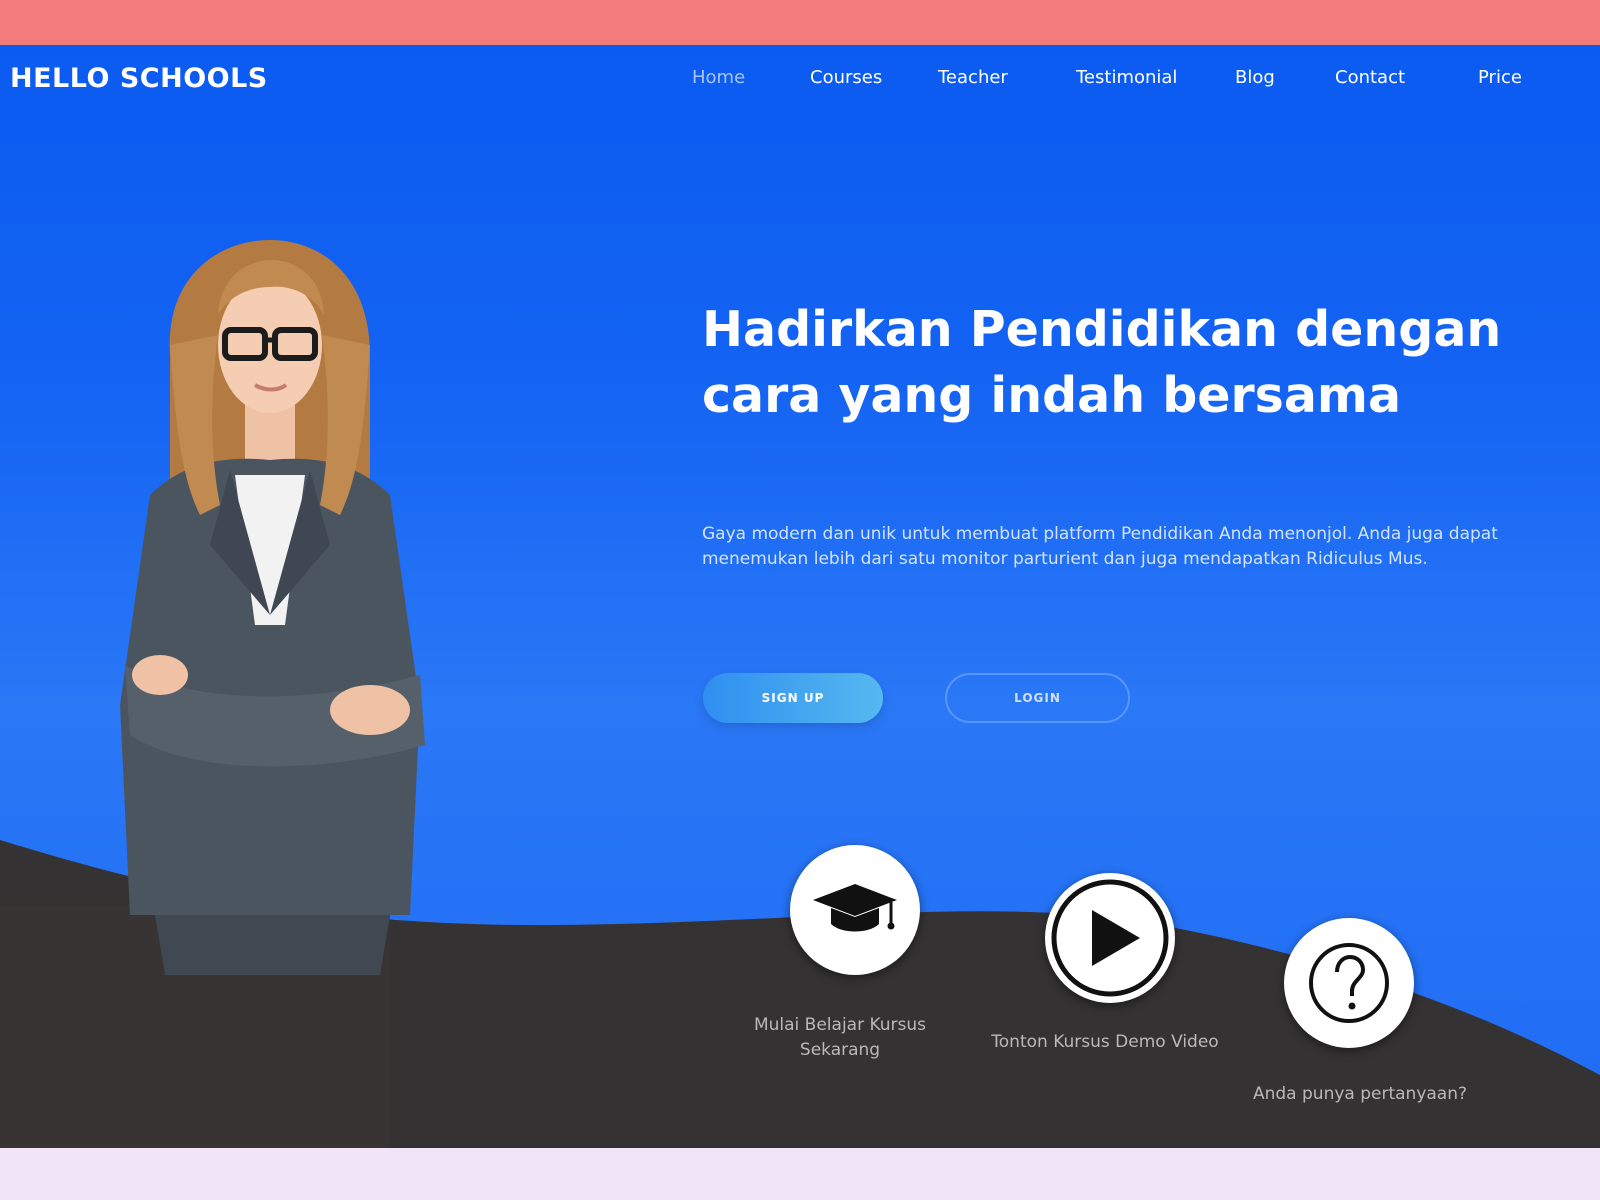 This screenshot has width=1600, height=1200. I want to click on play-icon, so click(1110, 938).